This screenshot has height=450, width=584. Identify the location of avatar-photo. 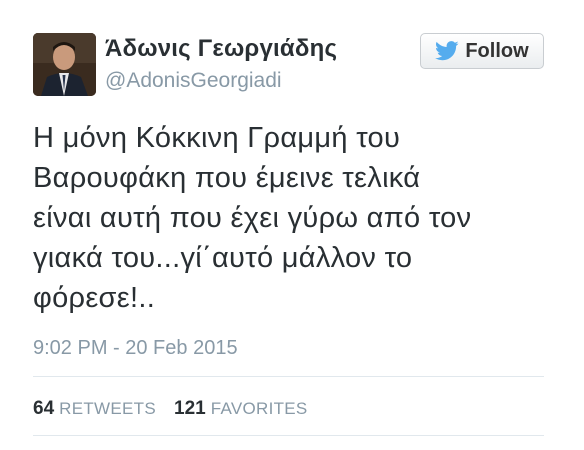
(64, 64).